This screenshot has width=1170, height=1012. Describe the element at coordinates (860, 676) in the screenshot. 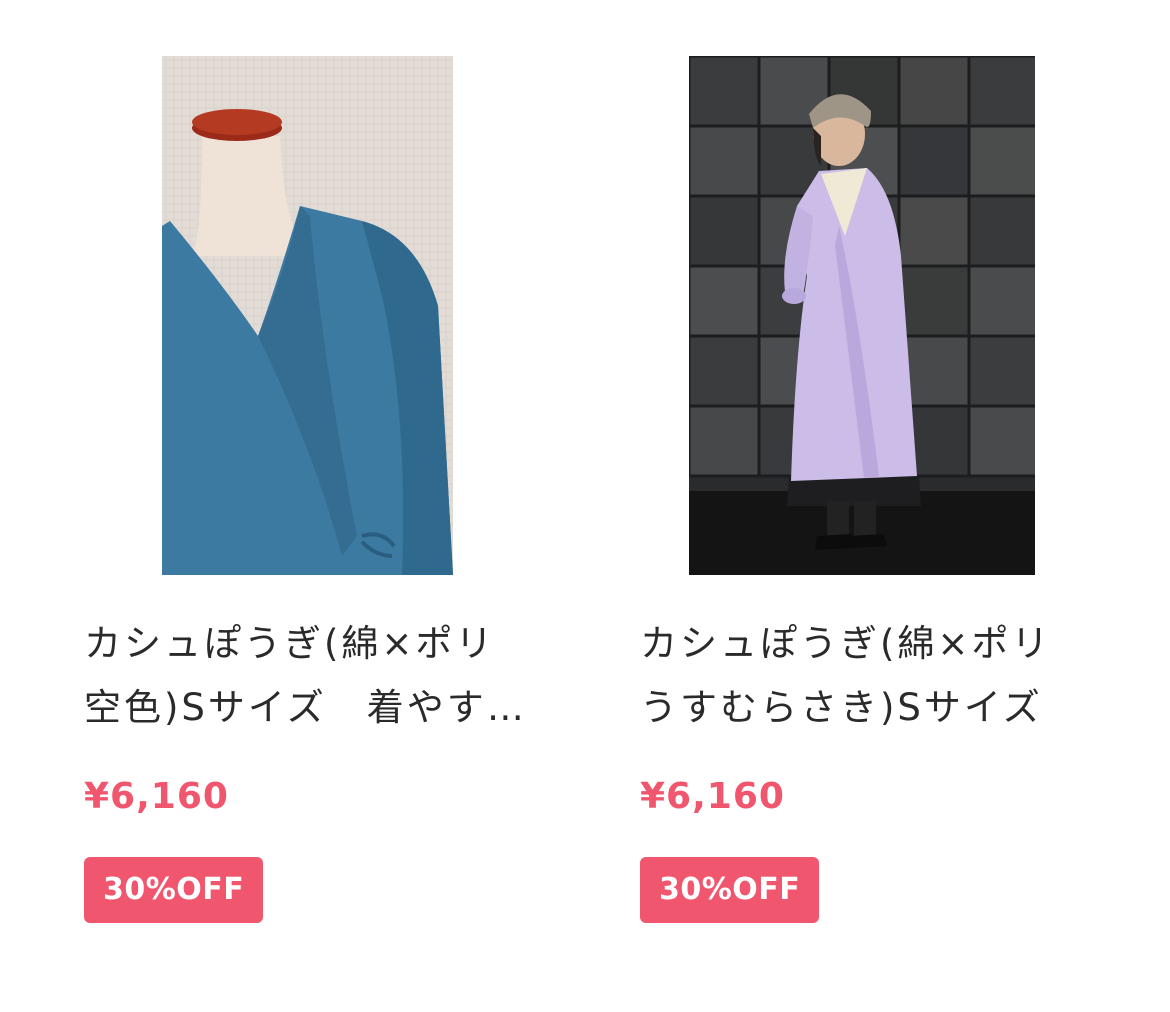

I see `product-title: カシュぽうぎ(綿×ポリうすむらさき)Sサイズ` at that location.